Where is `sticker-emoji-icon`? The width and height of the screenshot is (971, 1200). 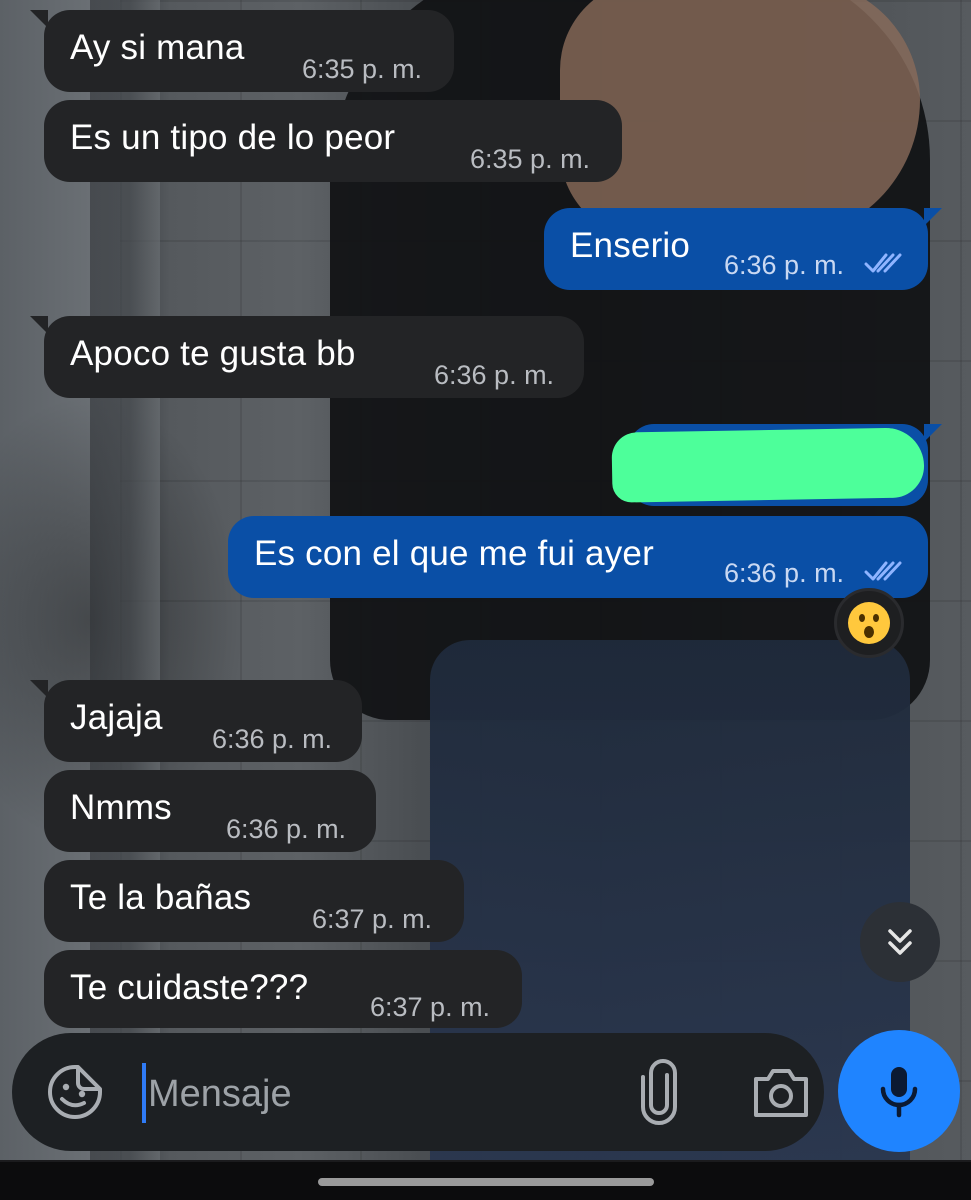 sticker-emoji-icon is located at coordinates (75, 1092).